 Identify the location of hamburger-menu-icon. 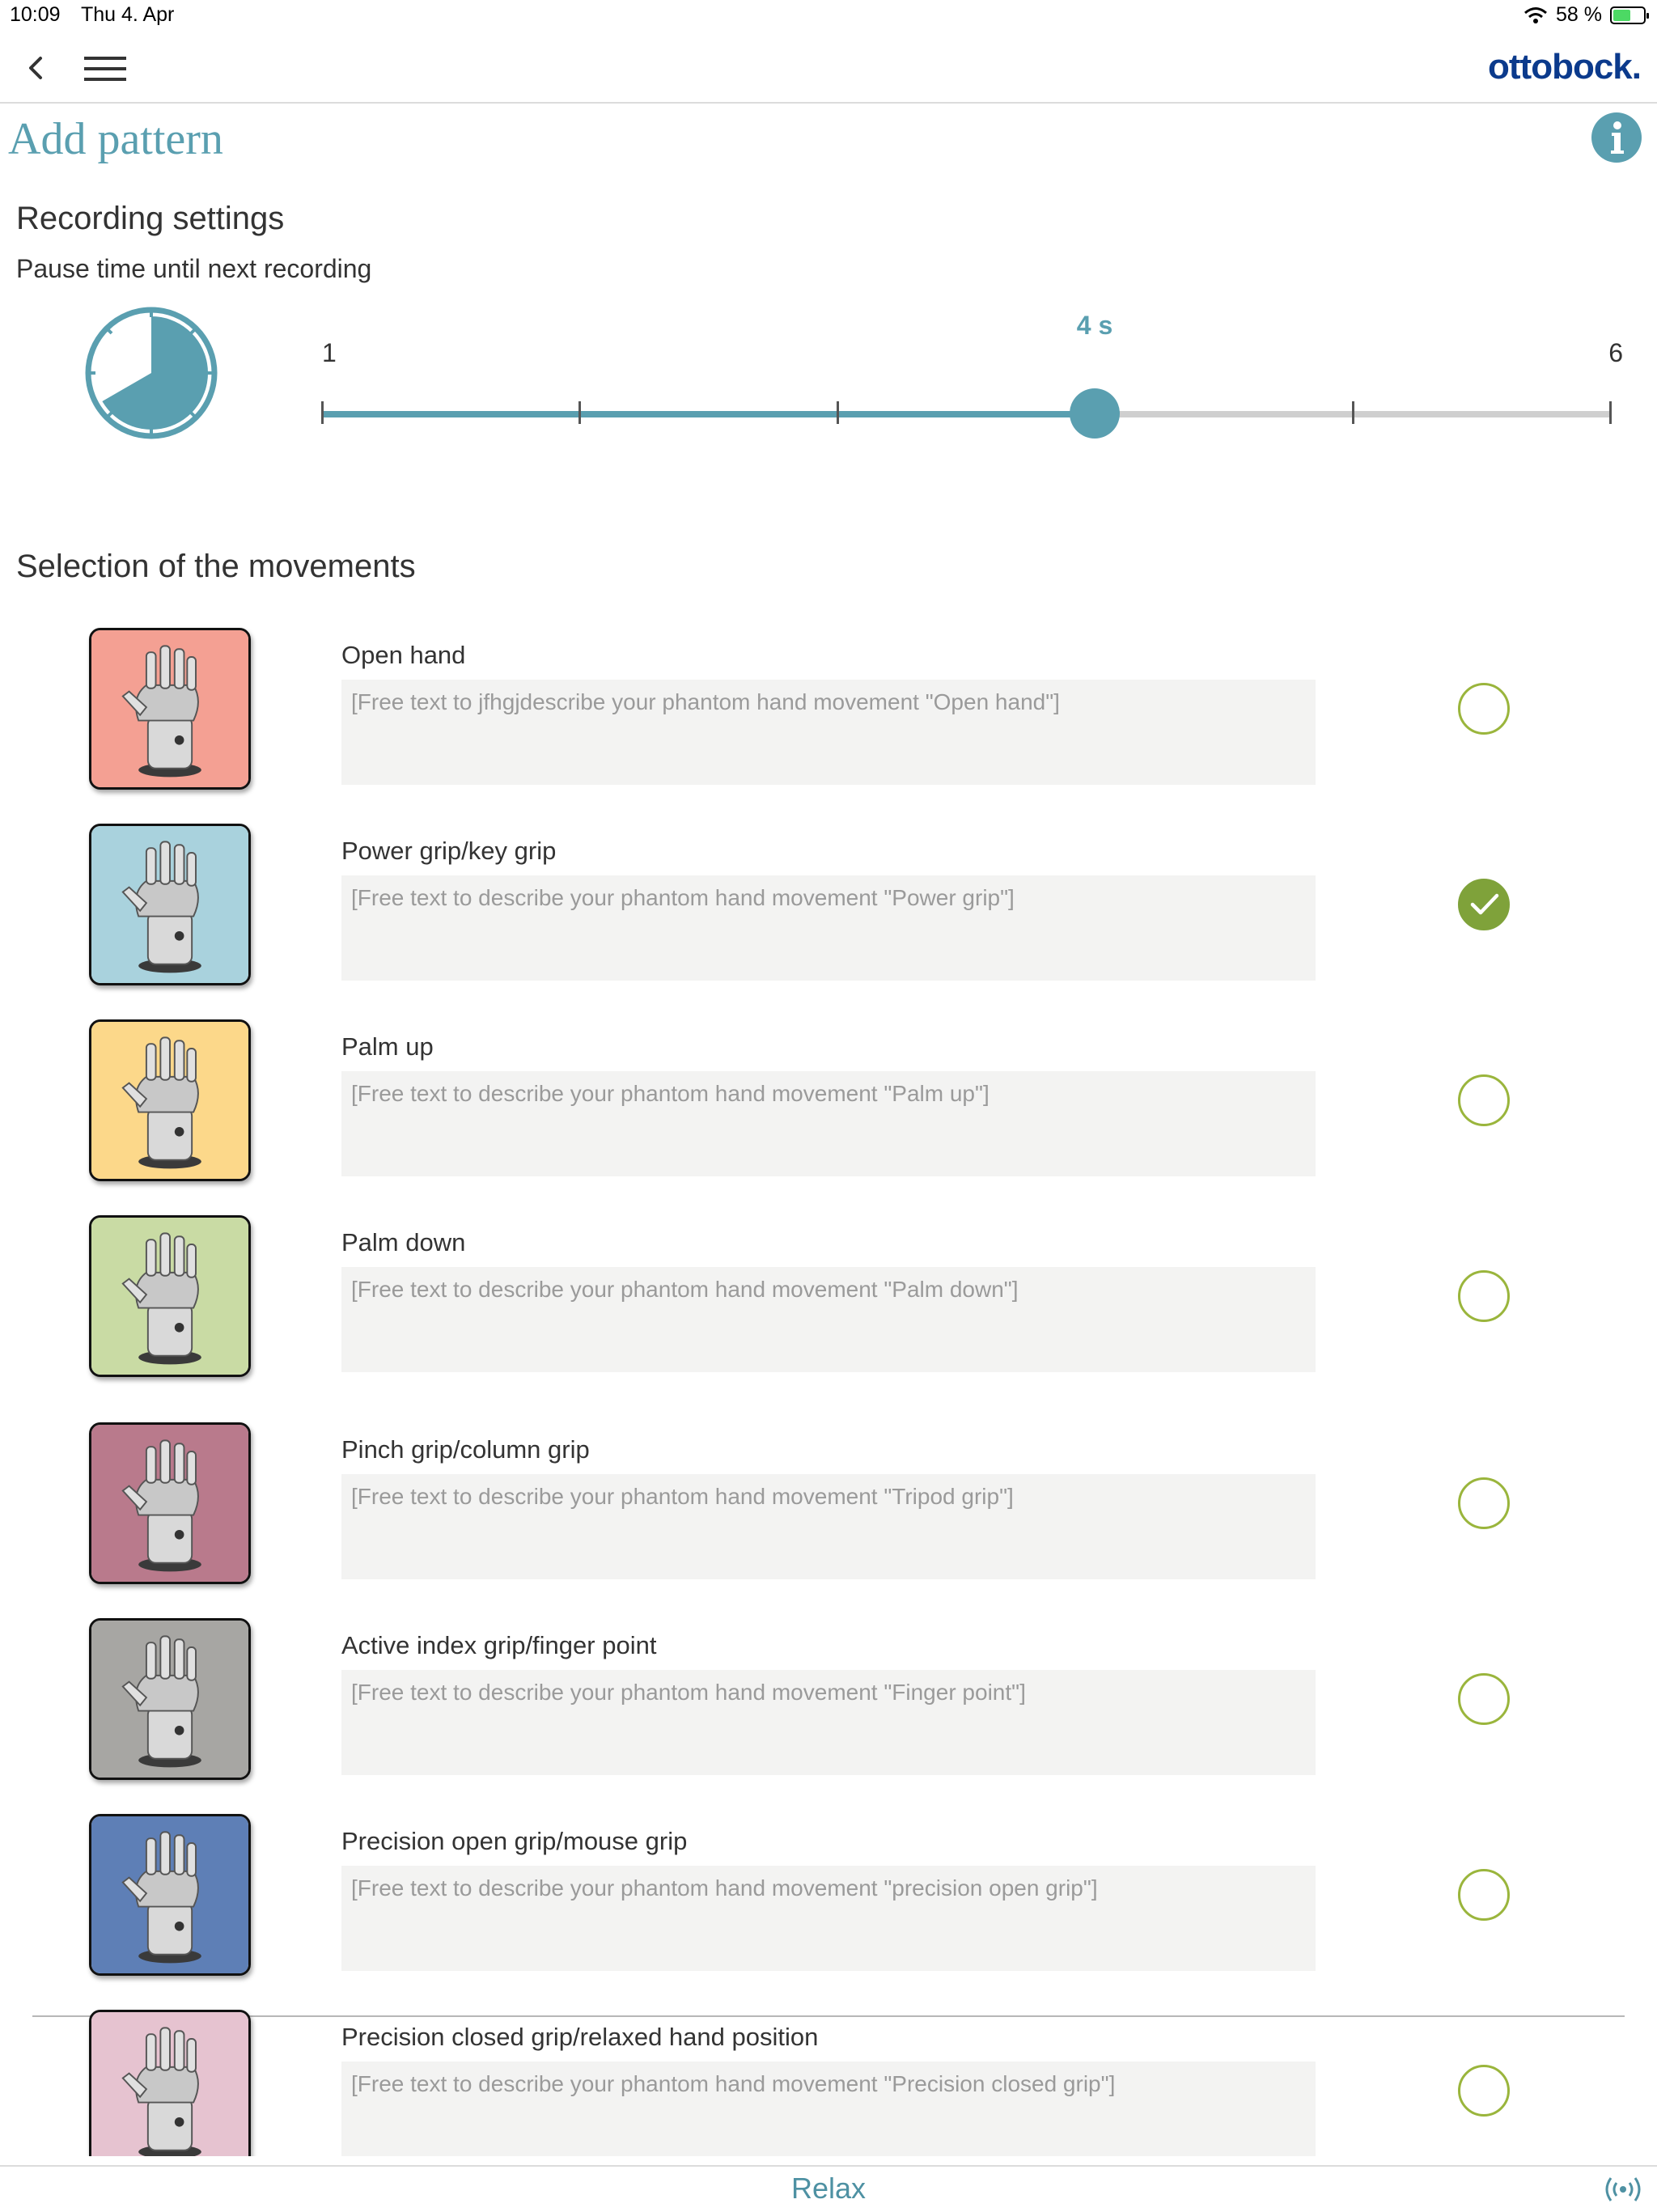
(105, 69).